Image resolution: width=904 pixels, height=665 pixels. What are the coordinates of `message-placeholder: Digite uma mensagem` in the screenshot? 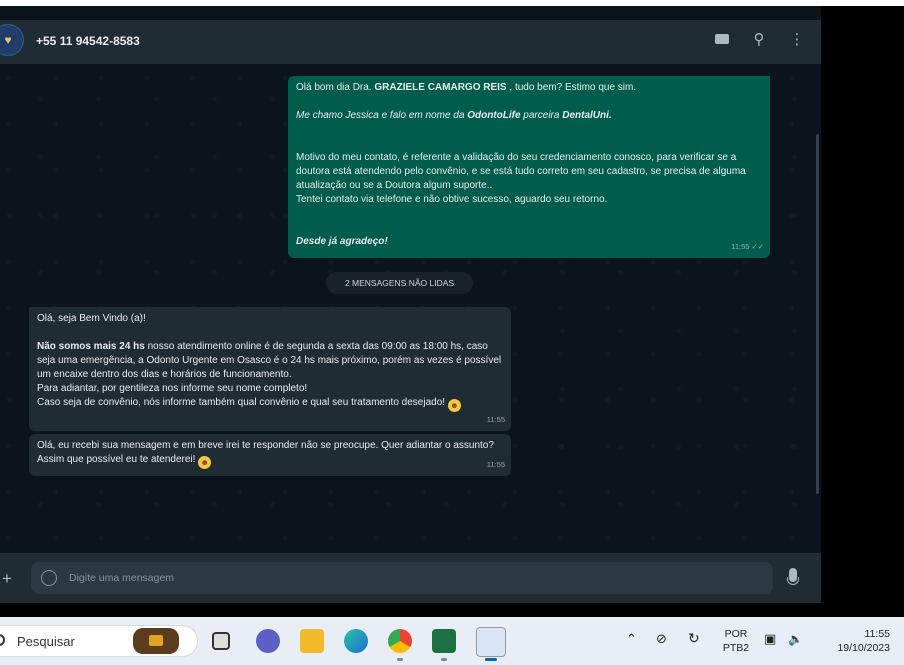 It's located at (122, 578).